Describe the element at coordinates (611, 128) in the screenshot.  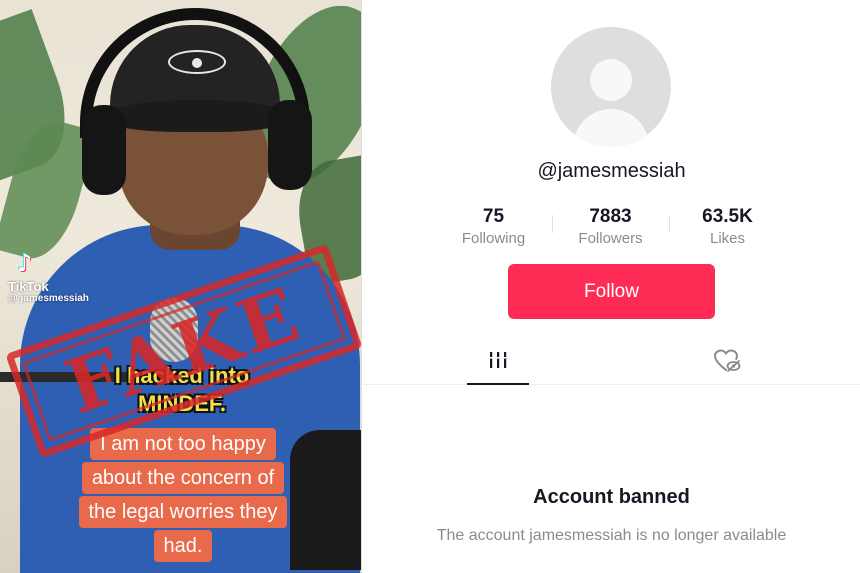
I see `avatar-placeholder-body` at that location.